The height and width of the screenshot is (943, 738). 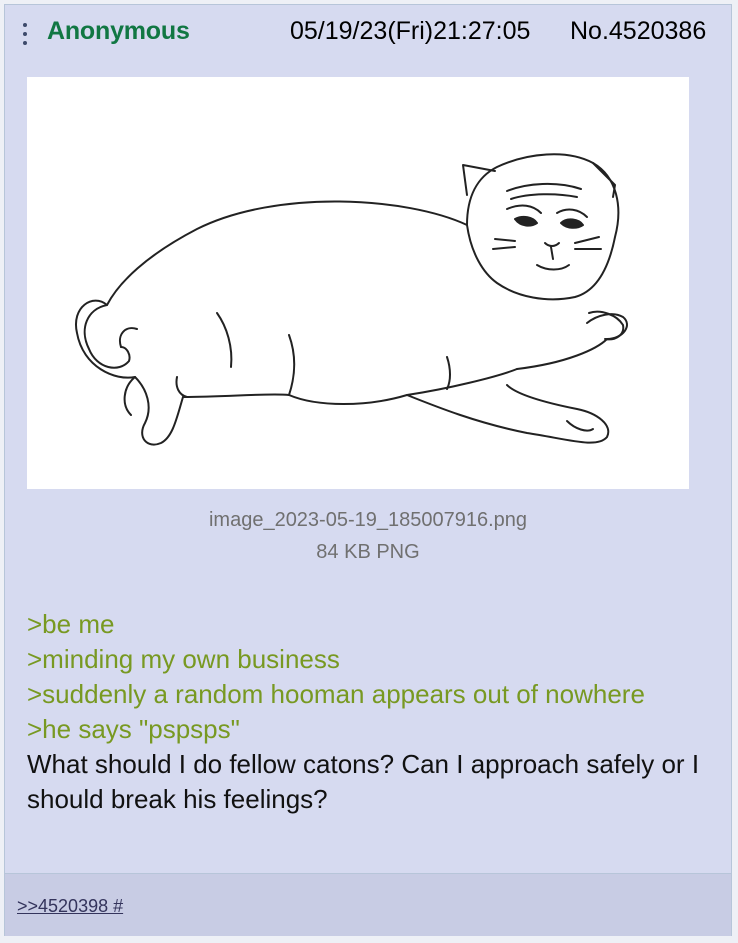 What do you see at coordinates (368, 904) in the screenshot?
I see `post-footer: >>4520398 #` at bounding box center [368, 904].